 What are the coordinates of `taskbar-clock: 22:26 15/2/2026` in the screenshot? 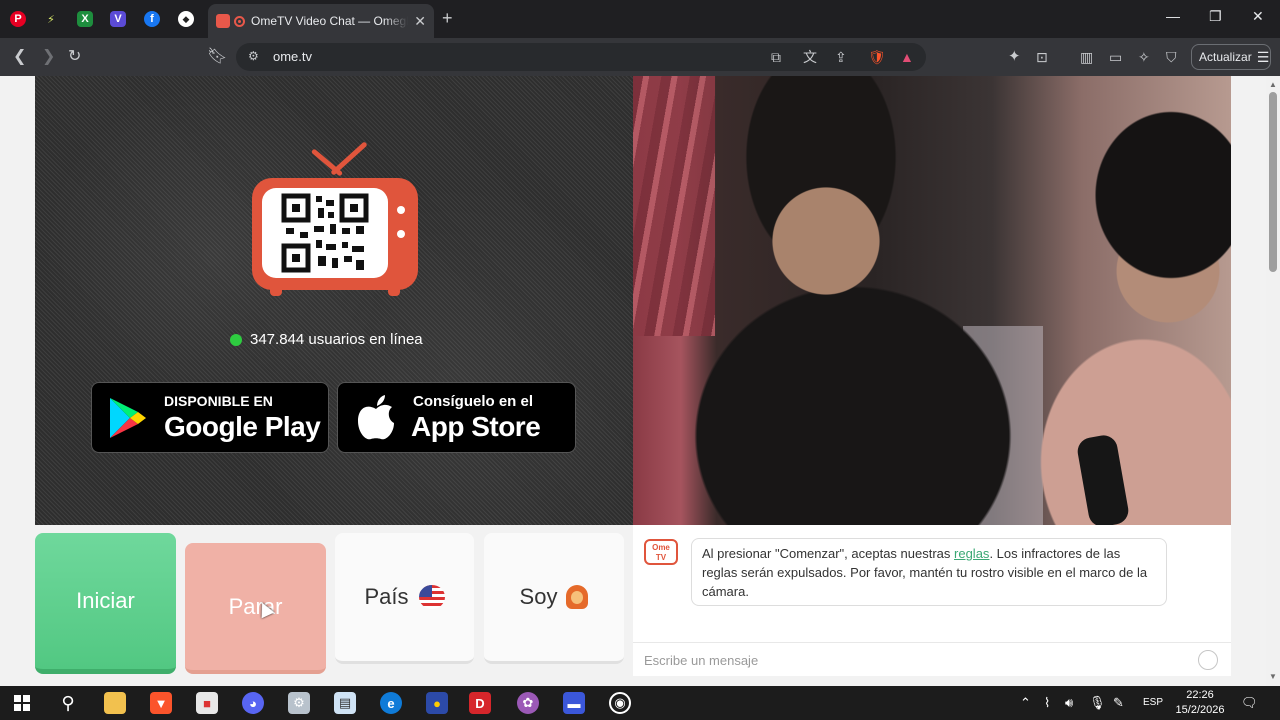 It's located at (1200, 703).